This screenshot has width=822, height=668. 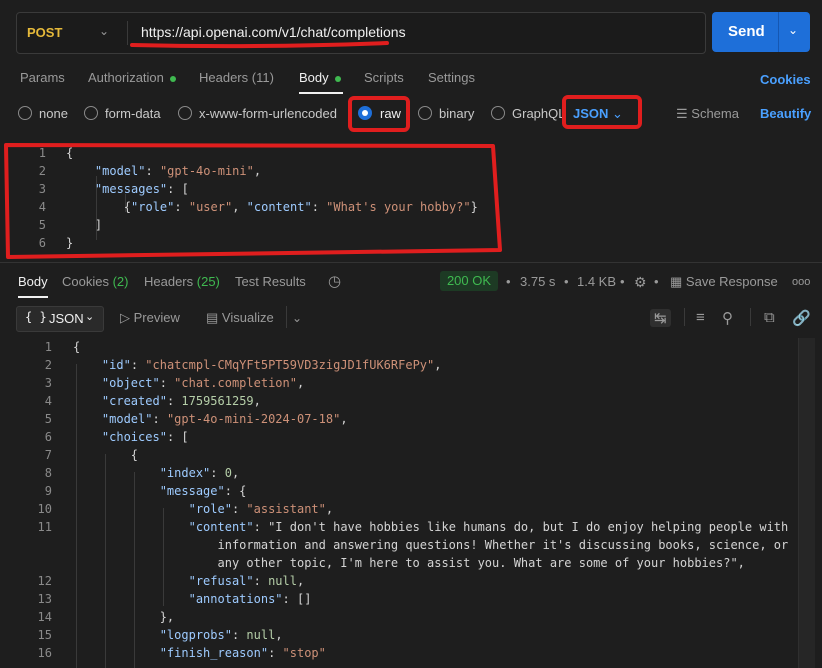 I want to click on highlight-box-request-body, so click(x=253, y=201).